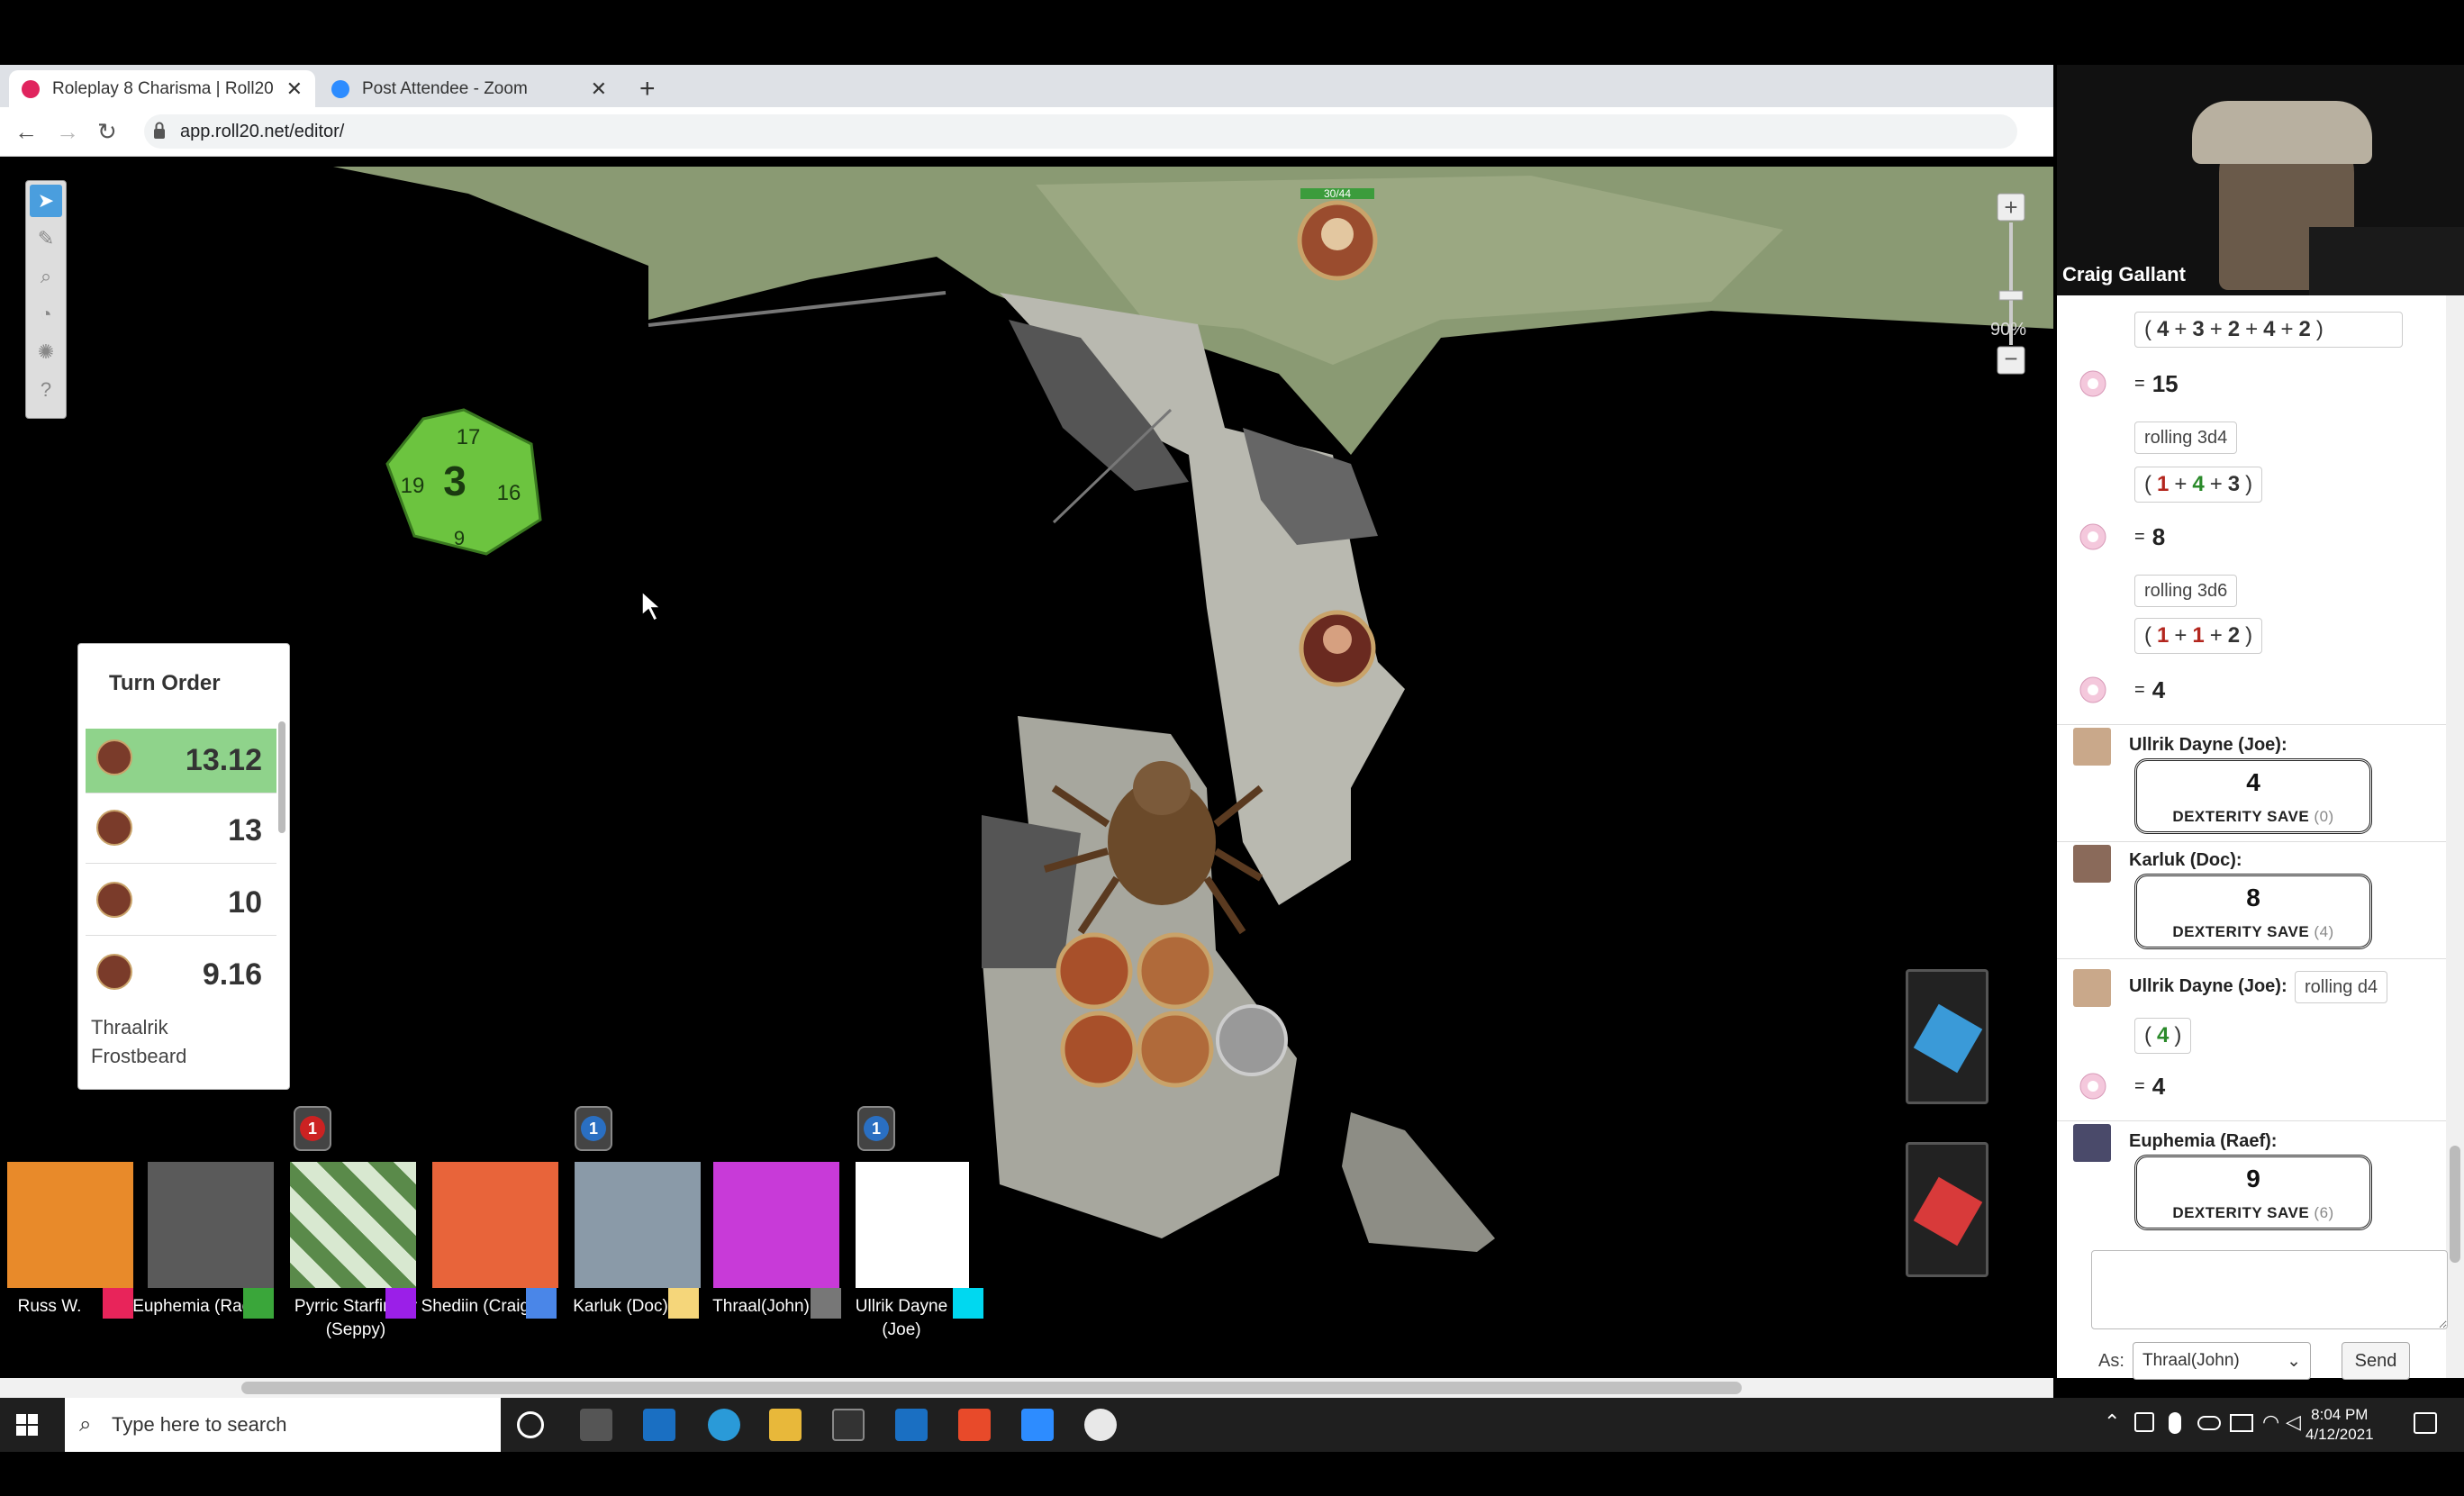 Image resolution: width=2464 pixels, height=1496 pixels. I want to click on speak-as-select: Thraal(John) ⌄, so click(2222, 1361).